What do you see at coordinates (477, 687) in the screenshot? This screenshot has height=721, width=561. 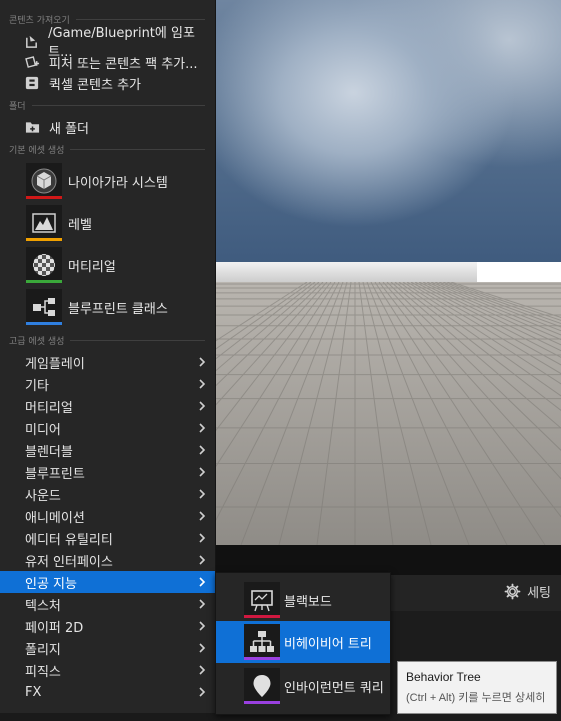 I see `behavior-tree-tooltip: Behavior Tree (Ctrl + Alt) 키를 누르면 상세히` at bounding box center [477, 687].